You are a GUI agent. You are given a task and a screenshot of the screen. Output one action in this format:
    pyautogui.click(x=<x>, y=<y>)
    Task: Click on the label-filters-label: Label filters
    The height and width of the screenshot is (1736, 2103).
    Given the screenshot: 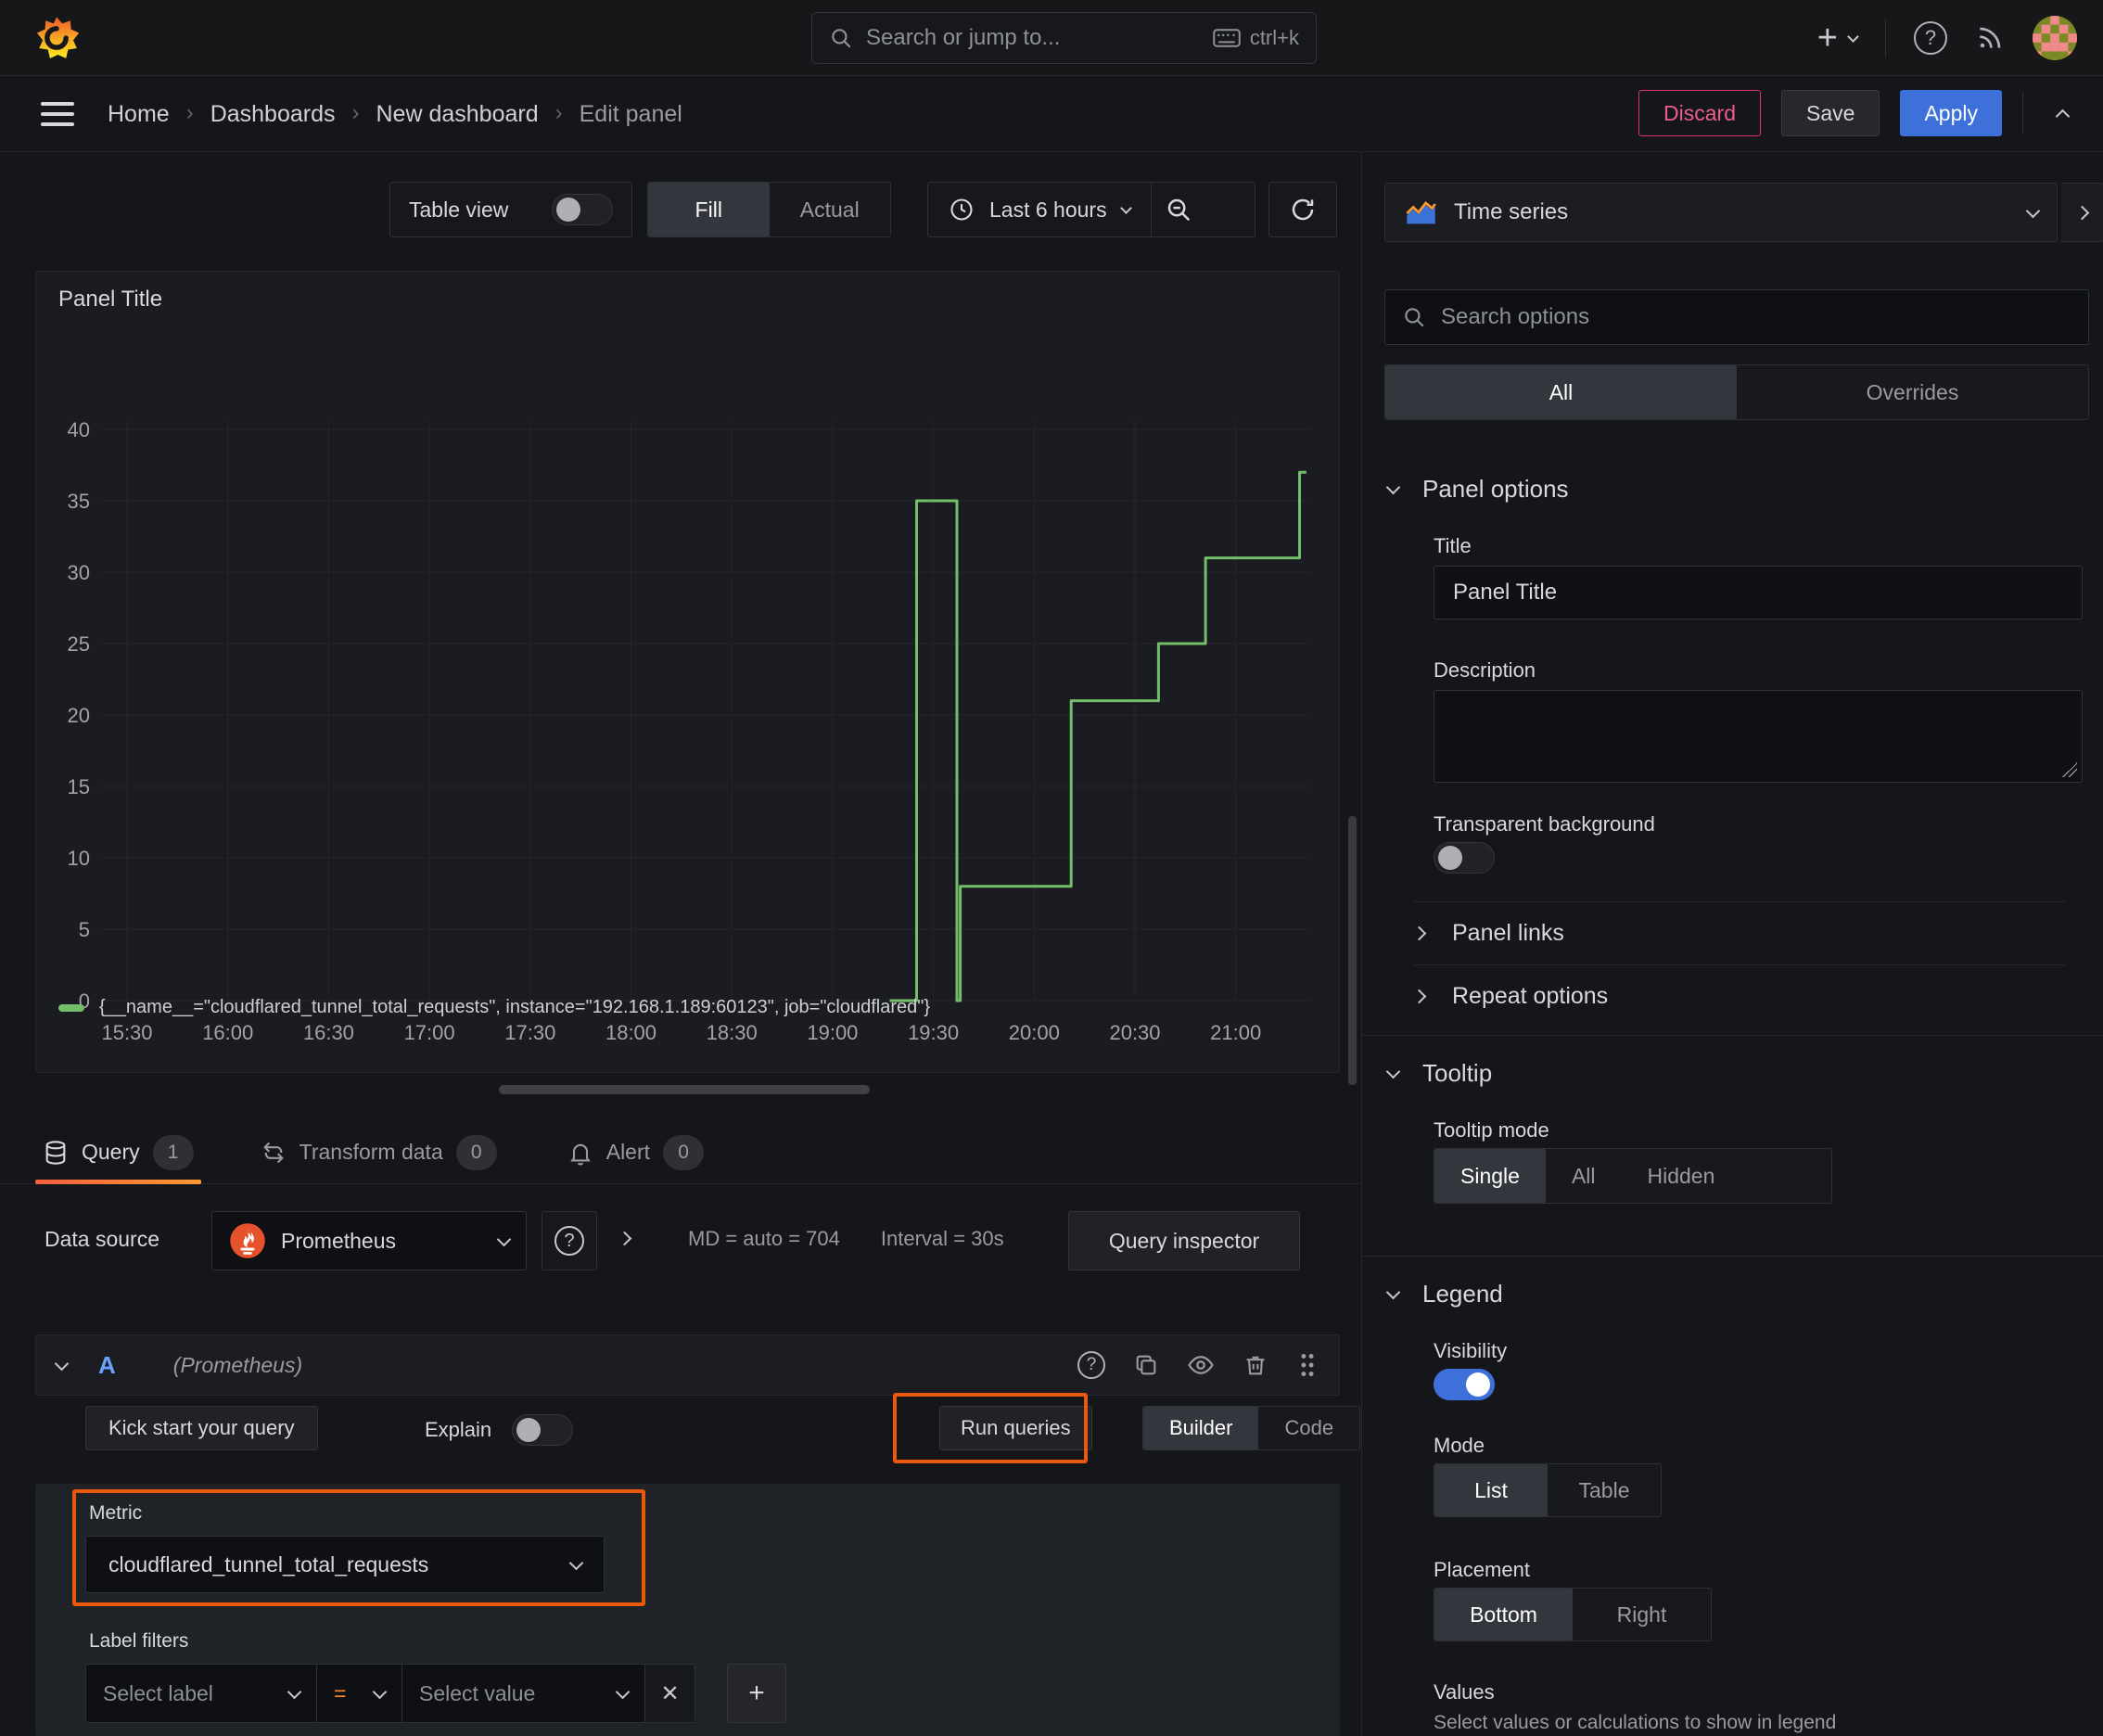 What is the action you would take?
    pyautogui.click(x=139, y=1641)
    